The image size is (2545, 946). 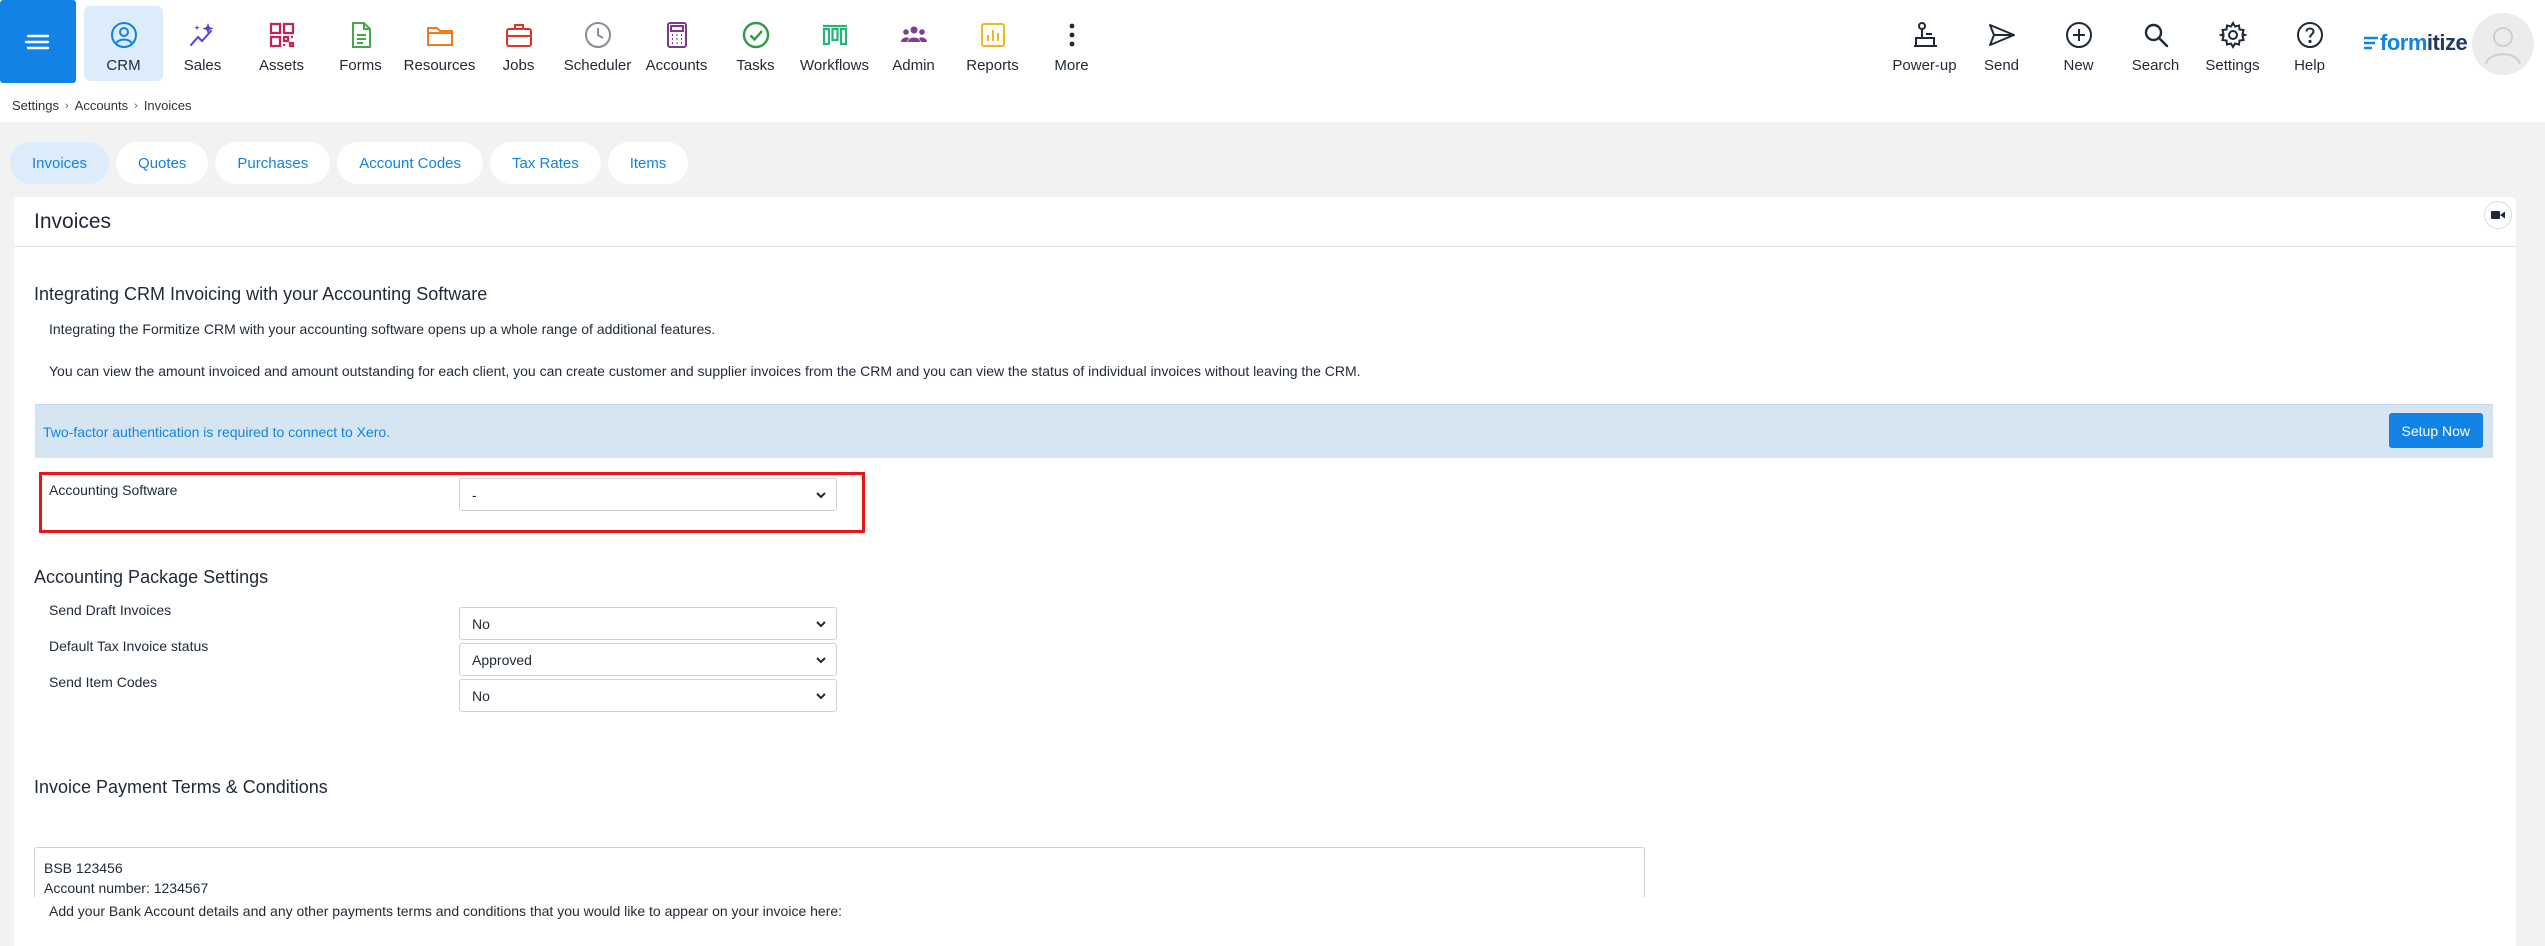 I want to click on nav-forms: Forms, so click(x=360, y=43).